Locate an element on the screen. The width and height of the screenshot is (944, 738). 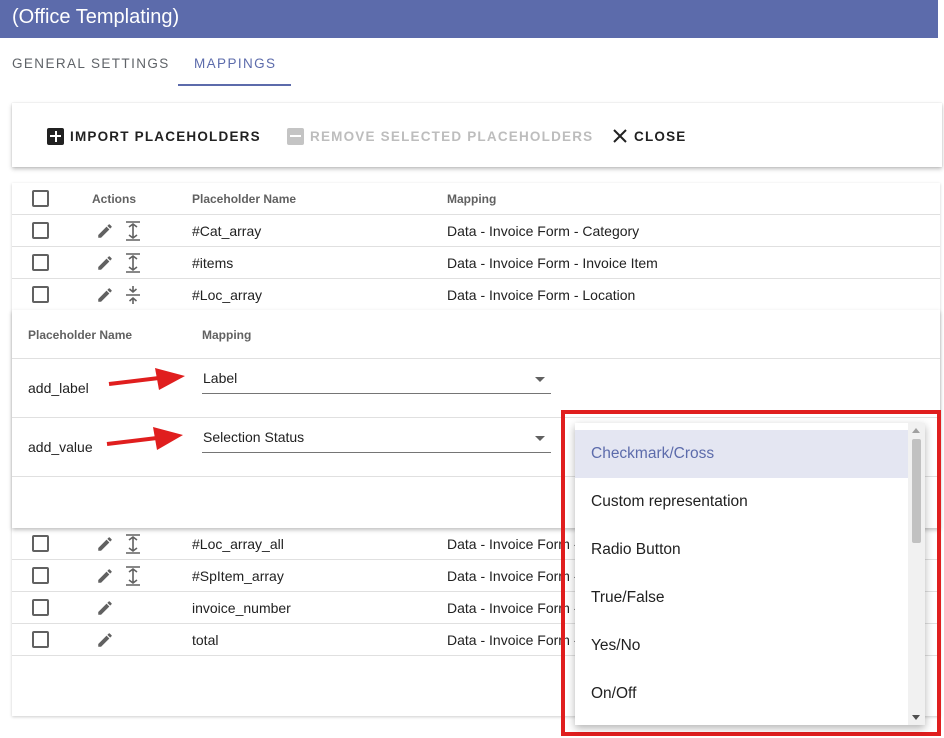
sub-placeholder-name: add_label is located at coordinates (58, 388).